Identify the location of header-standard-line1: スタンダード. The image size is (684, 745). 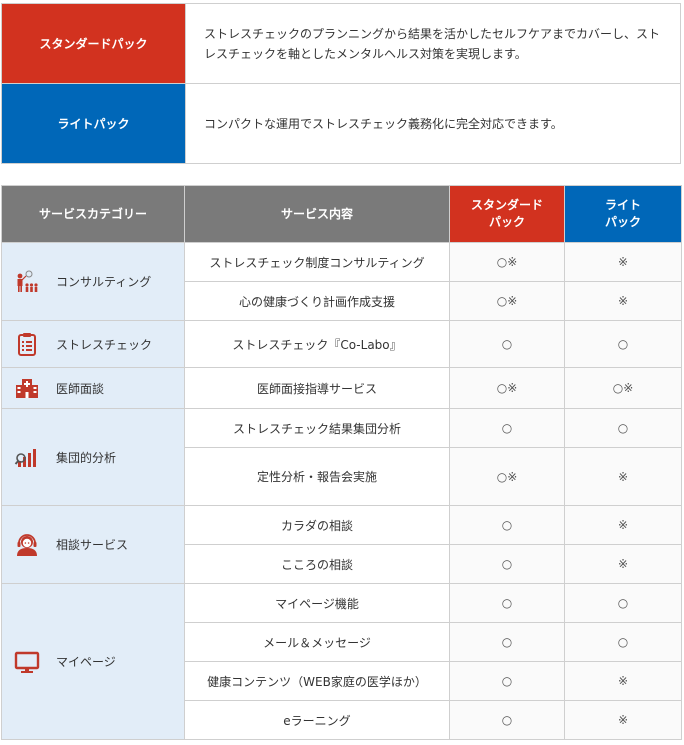
(506, 205).